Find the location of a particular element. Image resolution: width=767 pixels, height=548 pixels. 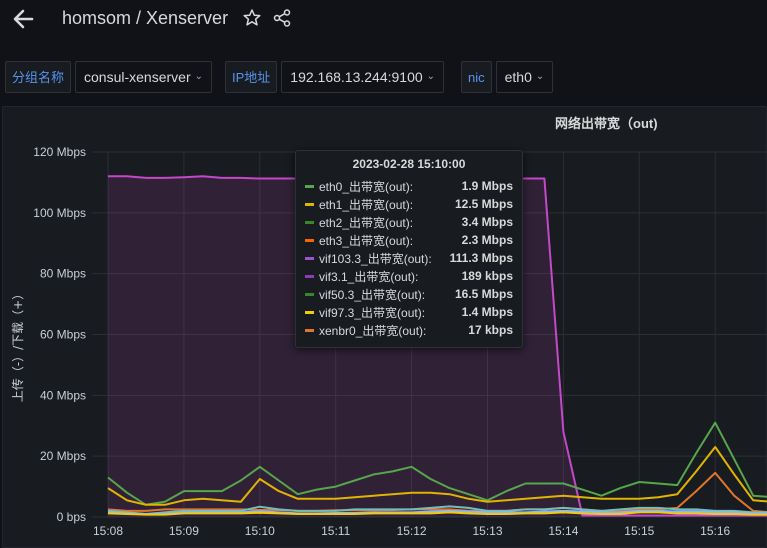

tooltip-row: eth1_出带宽(out): 12.5 Mbps is located at coordinates (409, 204).